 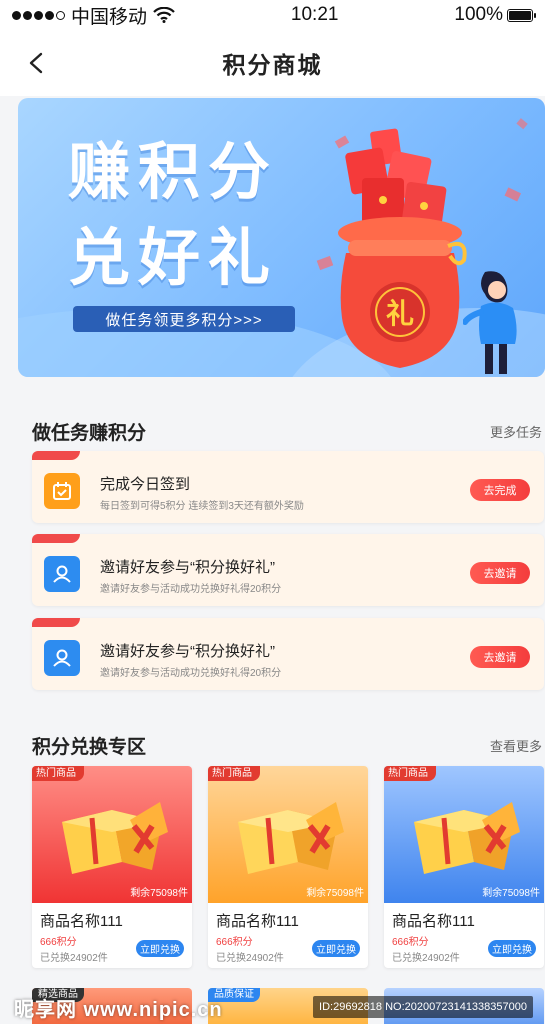 I want to click on task-card-checkin: 完成今日签到 每日签到可得5积分 连续签到3天还有额外奖励 去完成, so click(x=288, y=487).